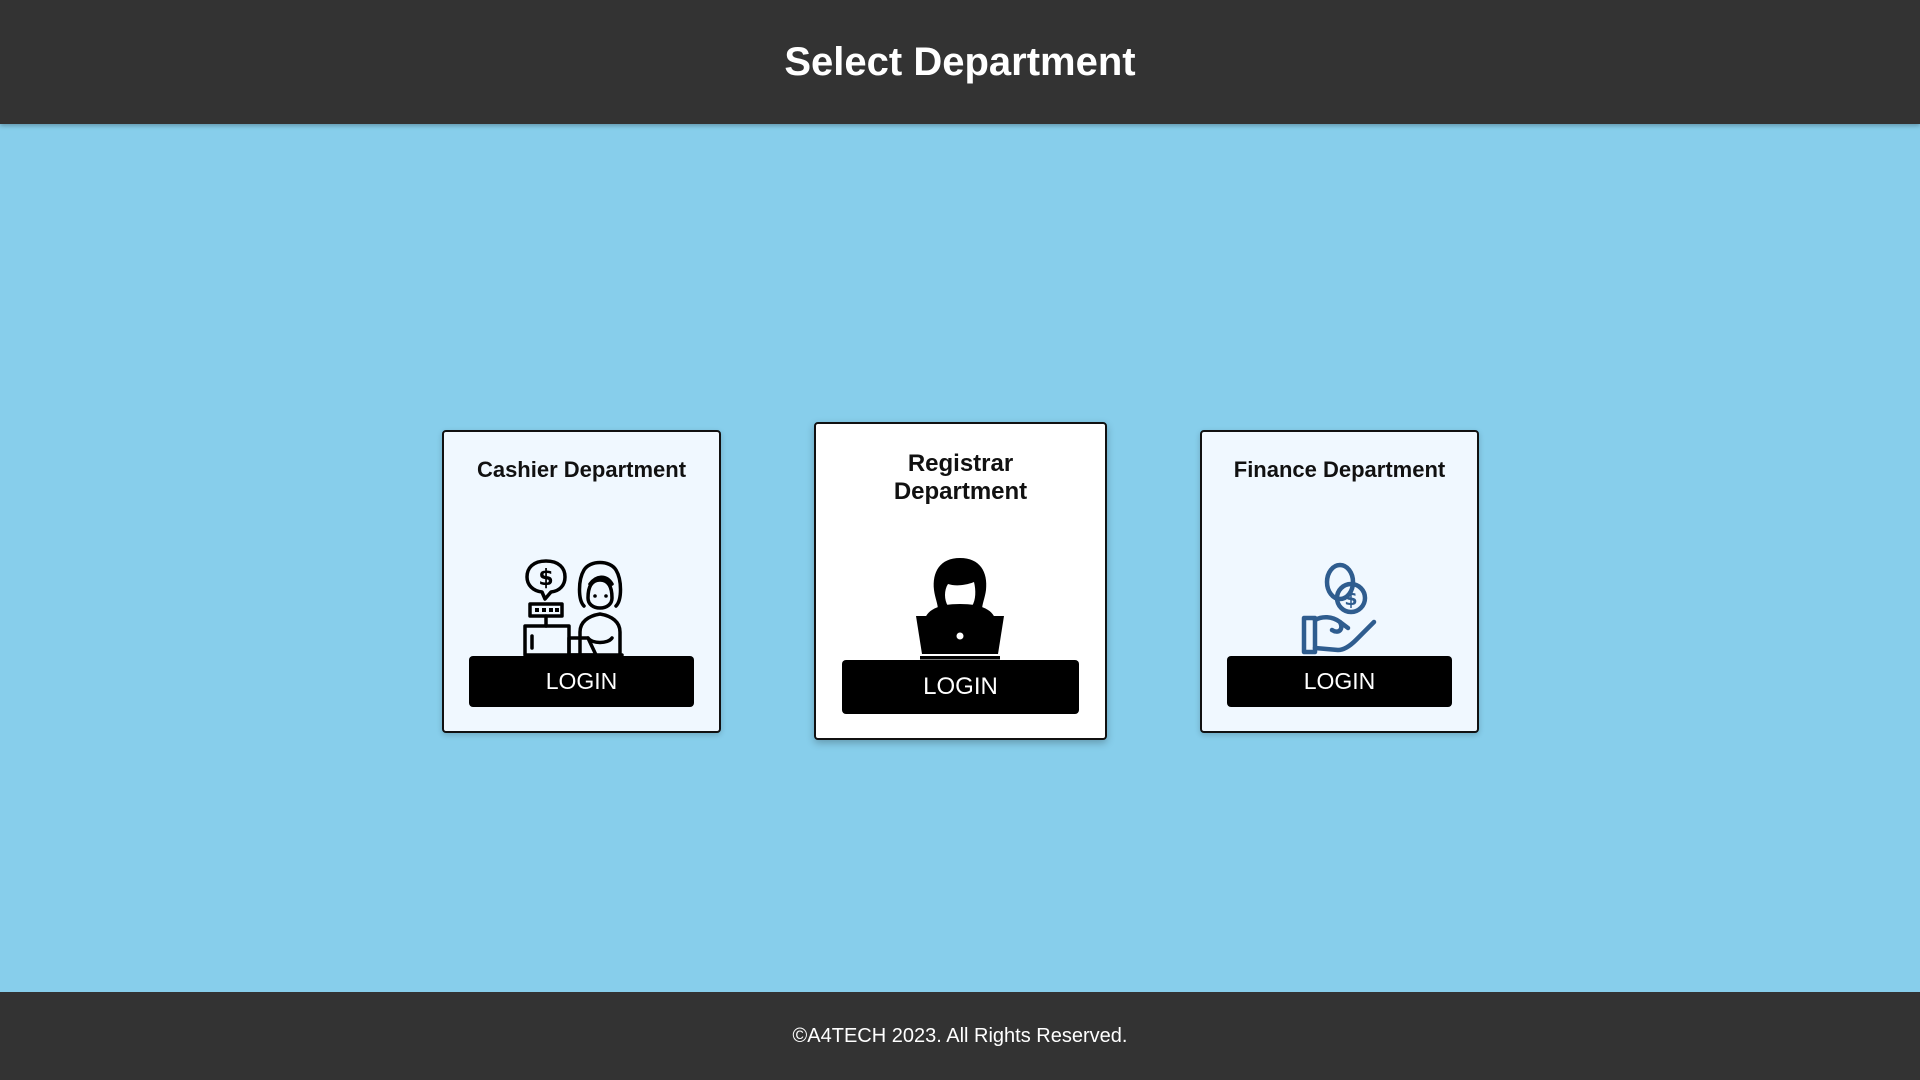  I want to click on cashier-department-card: Cashier Department $ LOGIN, so click(581, 581).